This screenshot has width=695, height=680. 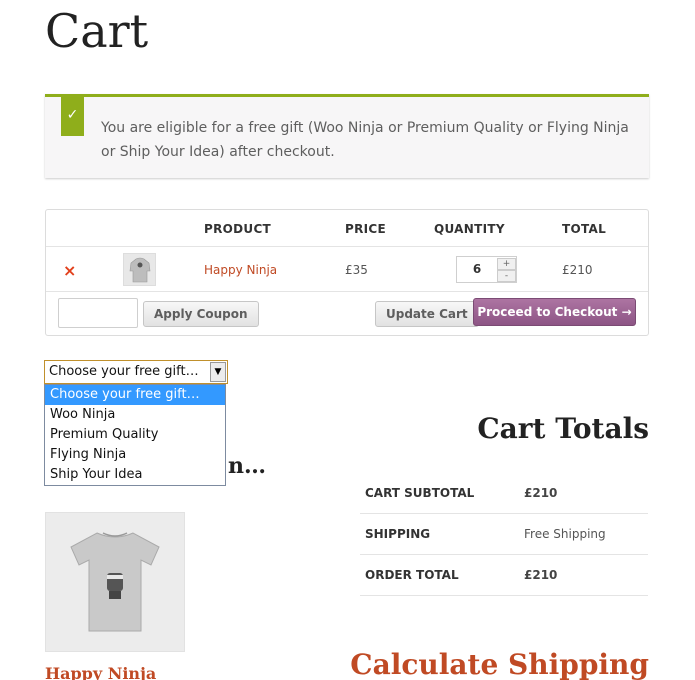 What do you see at coordinates (577, 270) in the screenshot?
I see `line-total: £210` at bounding box center [577, 270].